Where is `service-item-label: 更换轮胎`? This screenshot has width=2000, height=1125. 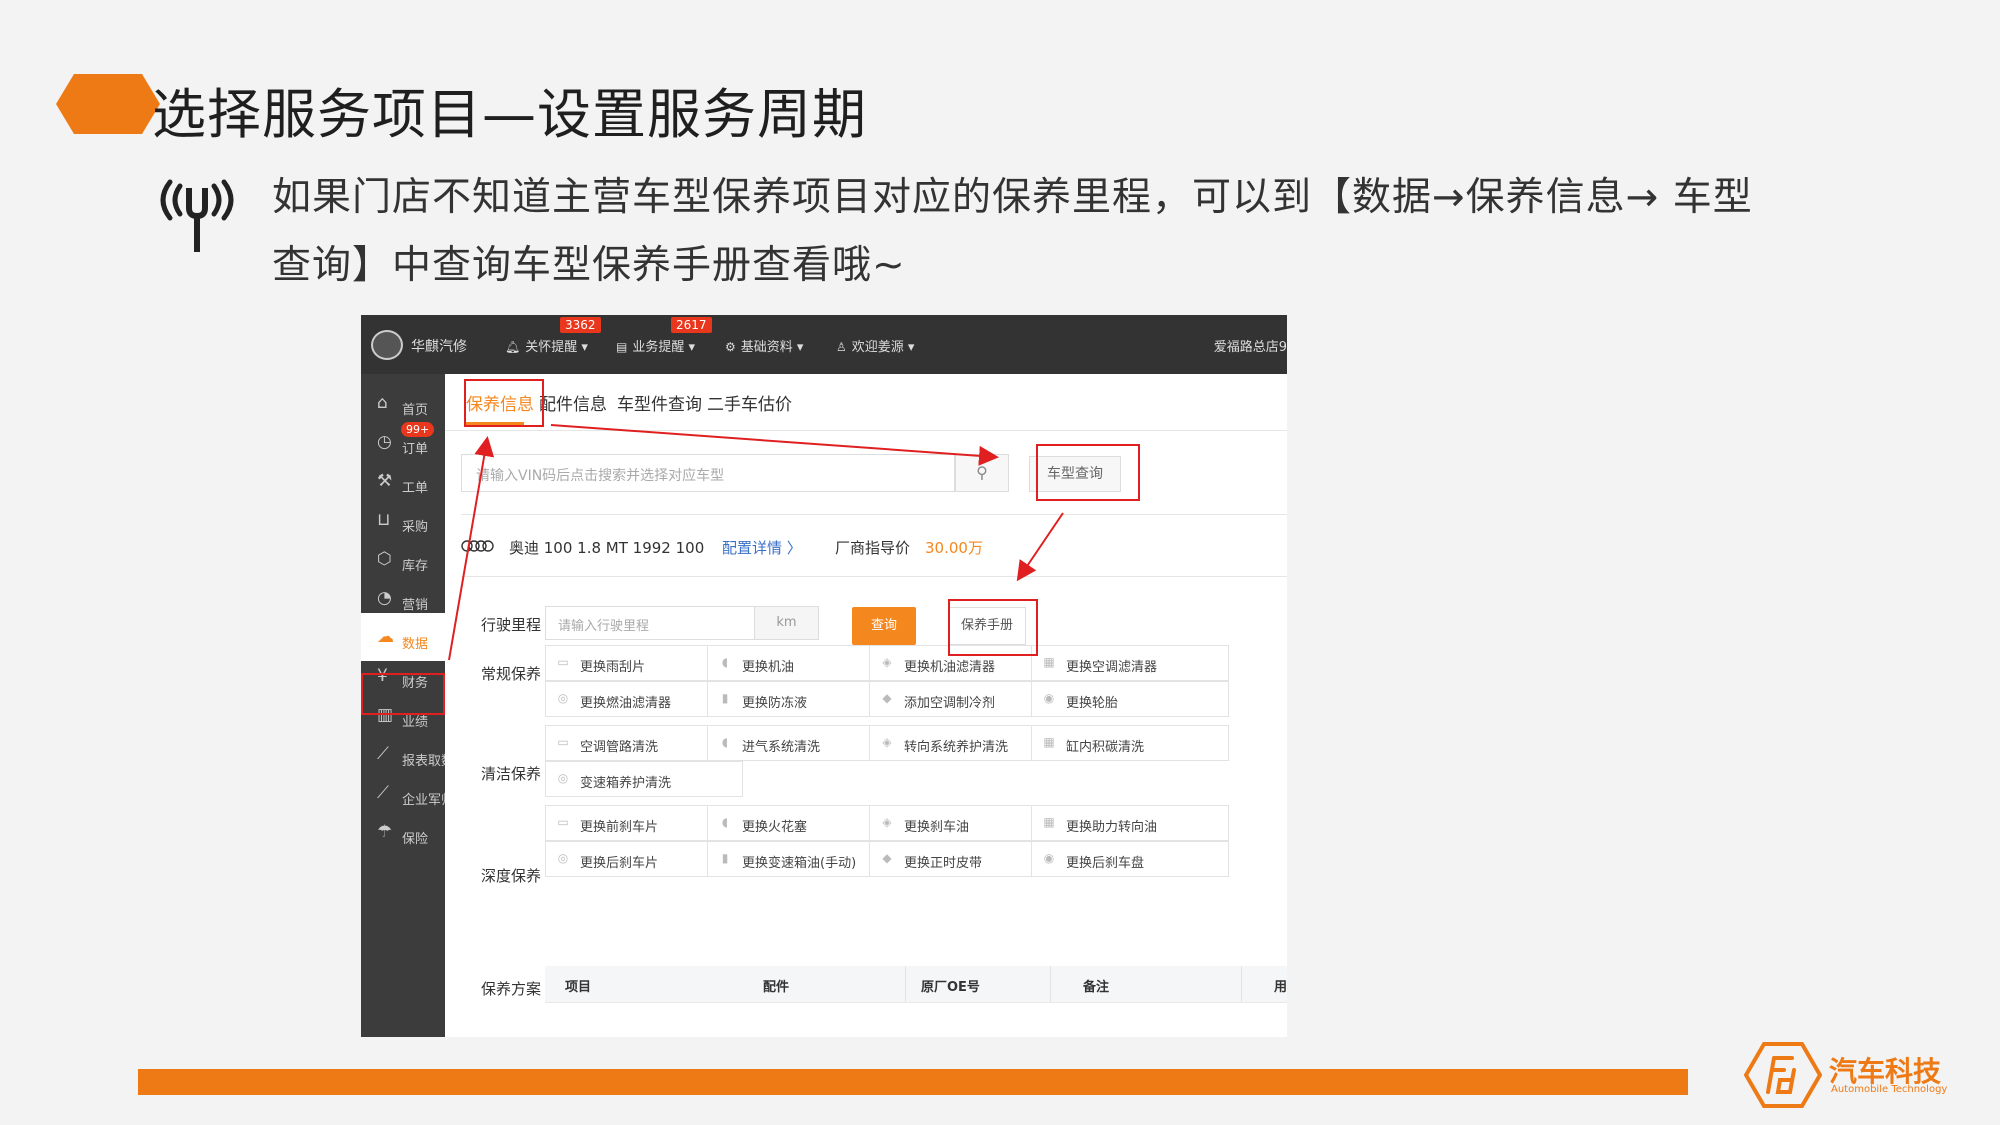
service-item-label: 更换轮胎 is located at coordinates (1092, 703).